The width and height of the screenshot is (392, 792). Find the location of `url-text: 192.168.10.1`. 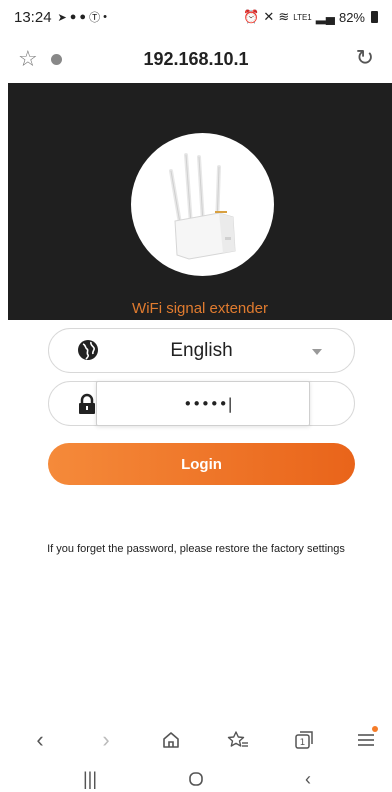

url-text: 192.168.10.1 is located at coordinates (196, 59).